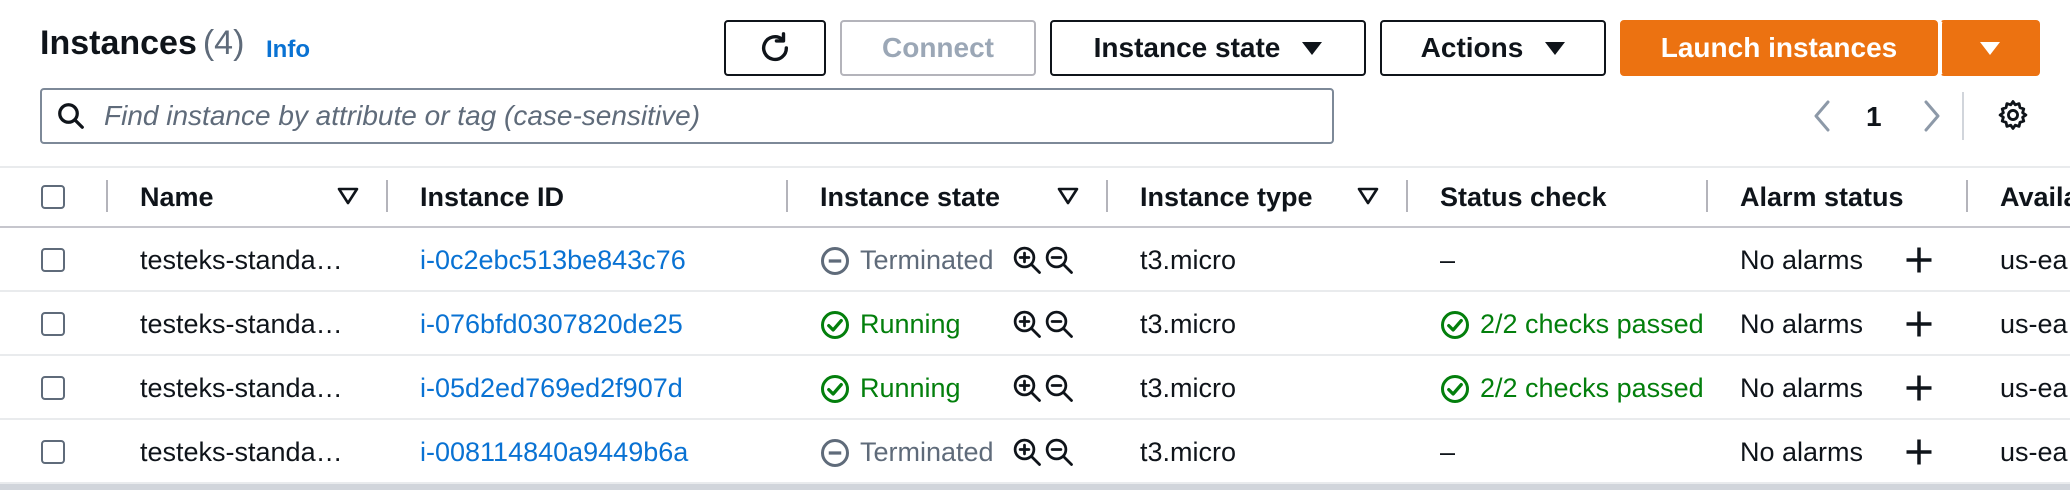 This screenshot has width=2070, height=490. I want to click on actions-dropdown: Actions, so click(1493, 48).